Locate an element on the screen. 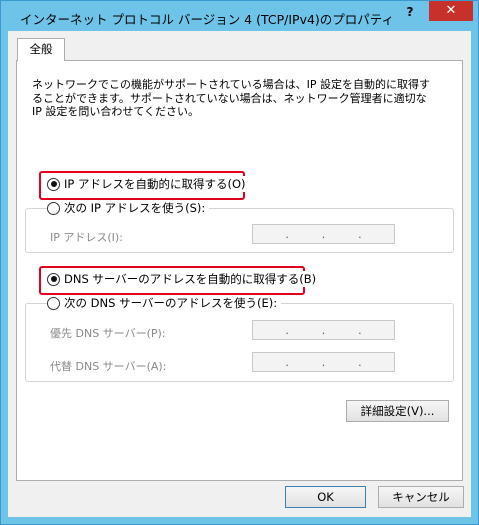 The image size is (479, 525). dns-auto-radio is located at coordinates (53, 279).